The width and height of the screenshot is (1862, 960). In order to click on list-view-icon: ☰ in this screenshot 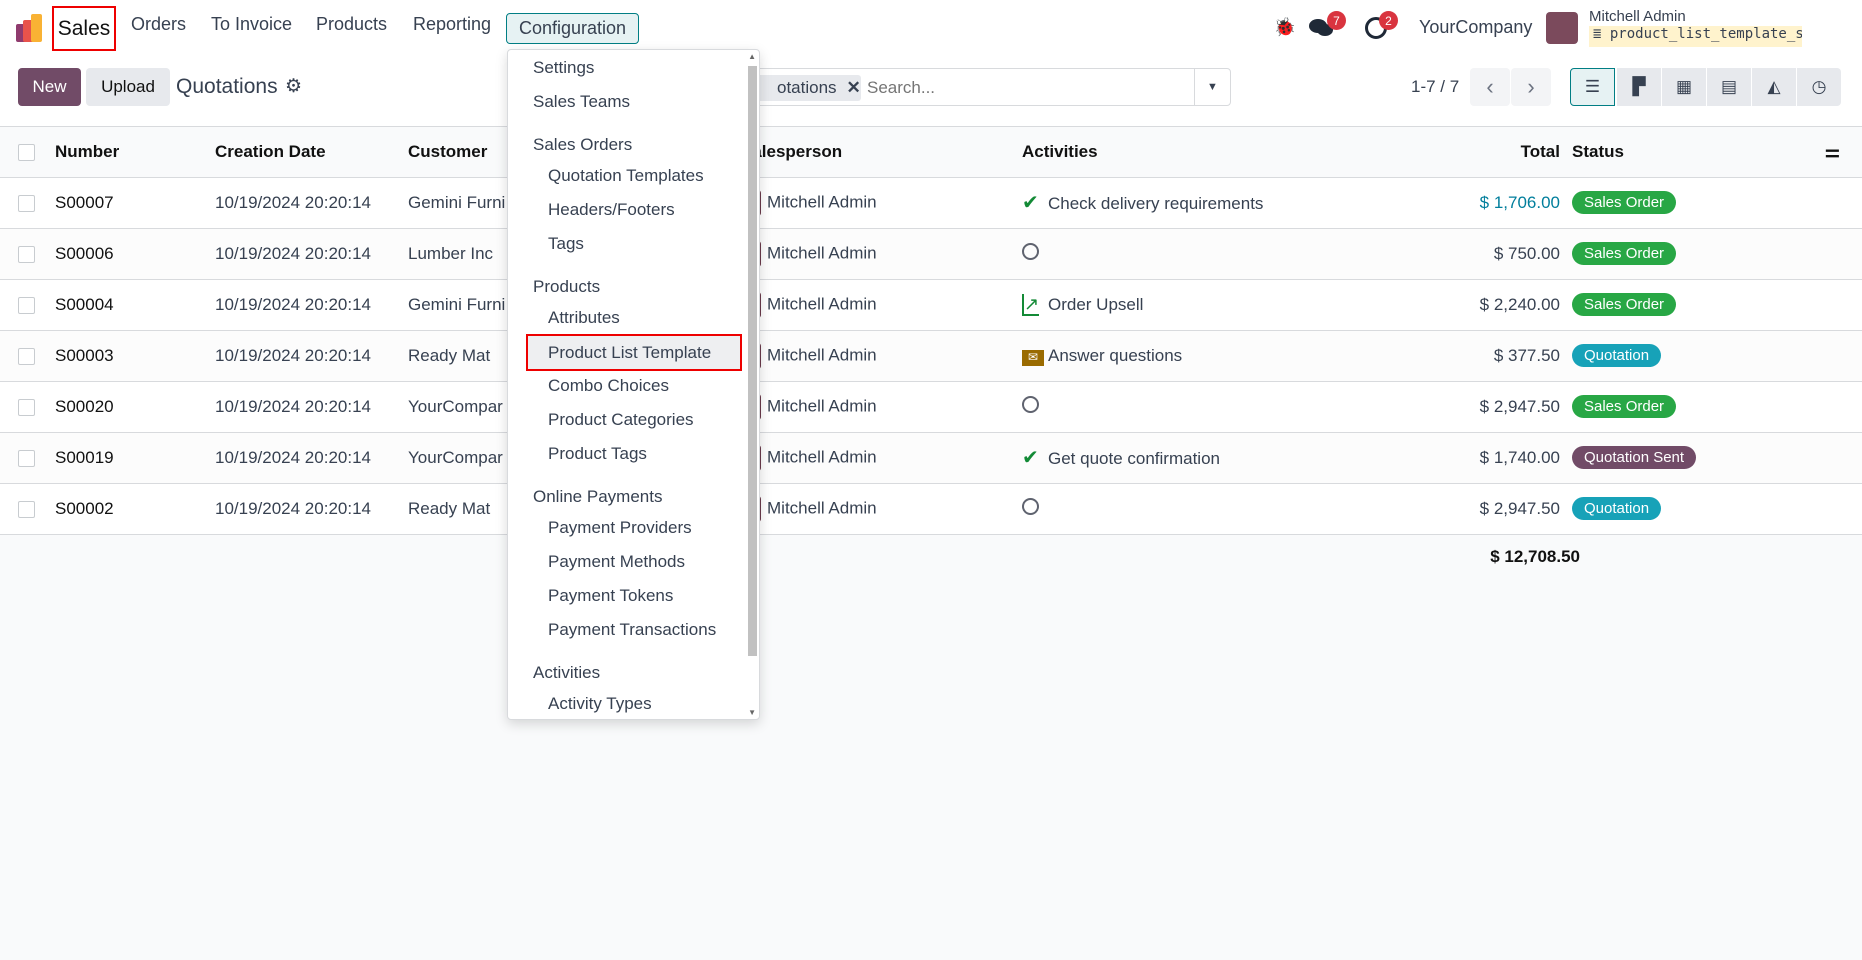, I will do `click(1592, 87)`.